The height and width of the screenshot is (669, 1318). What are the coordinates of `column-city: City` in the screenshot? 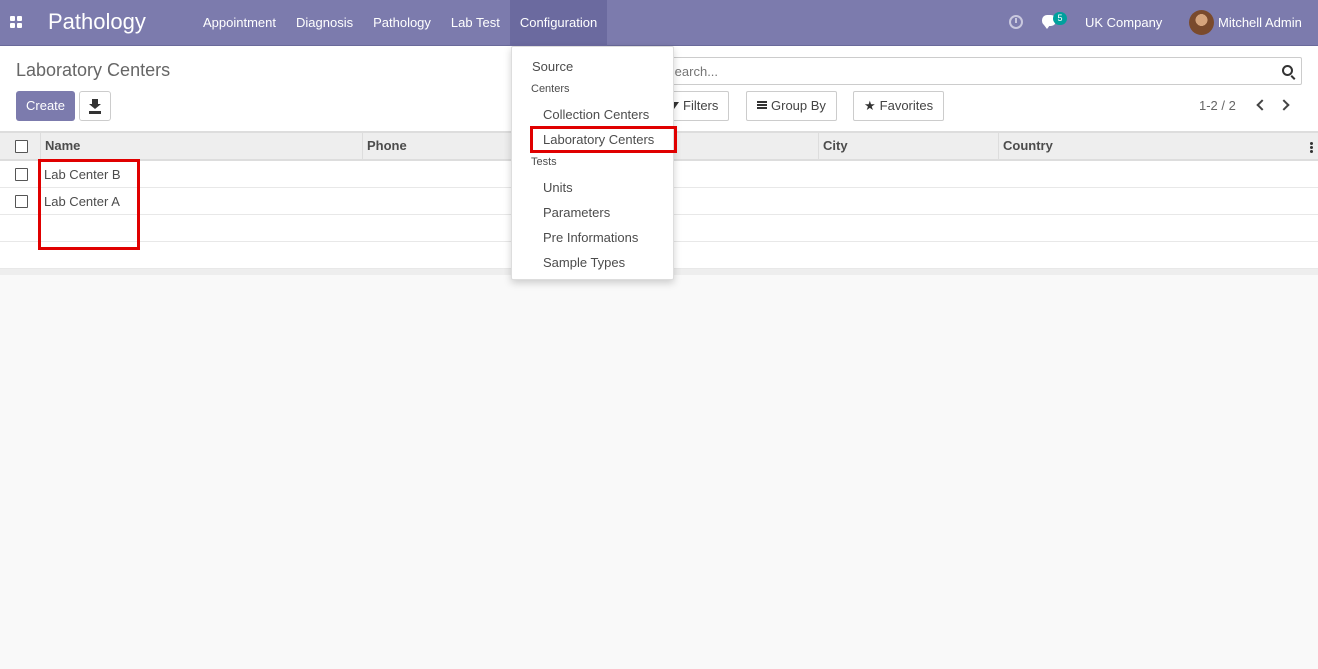 It's located at (908, 146).